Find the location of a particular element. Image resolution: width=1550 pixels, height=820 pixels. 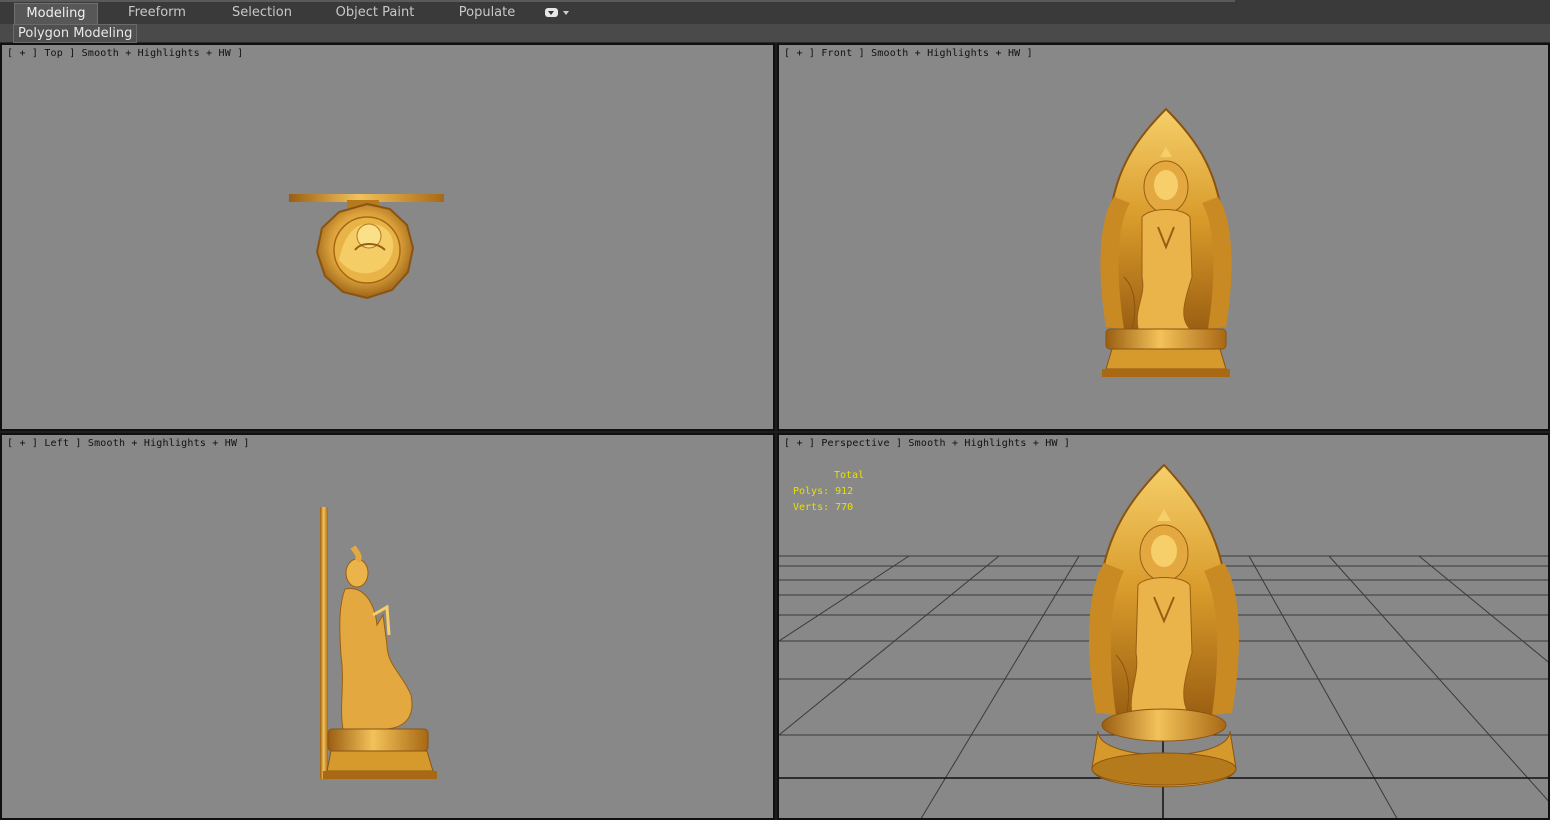

caret-down-icon is located at coordinates (566, 13).